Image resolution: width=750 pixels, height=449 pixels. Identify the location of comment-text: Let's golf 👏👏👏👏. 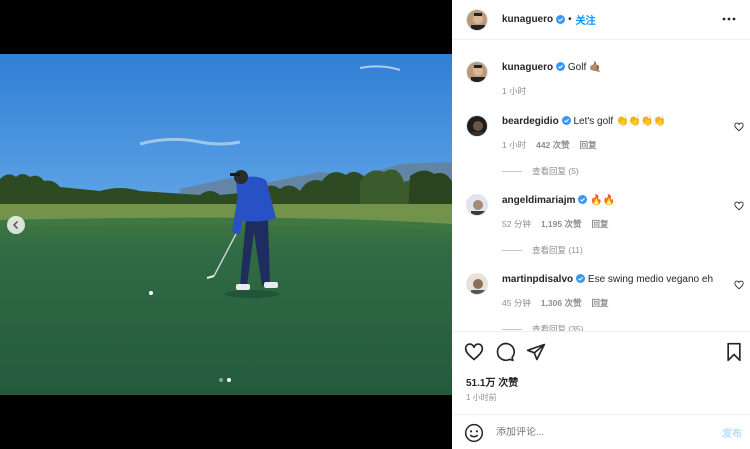
(619, 121).